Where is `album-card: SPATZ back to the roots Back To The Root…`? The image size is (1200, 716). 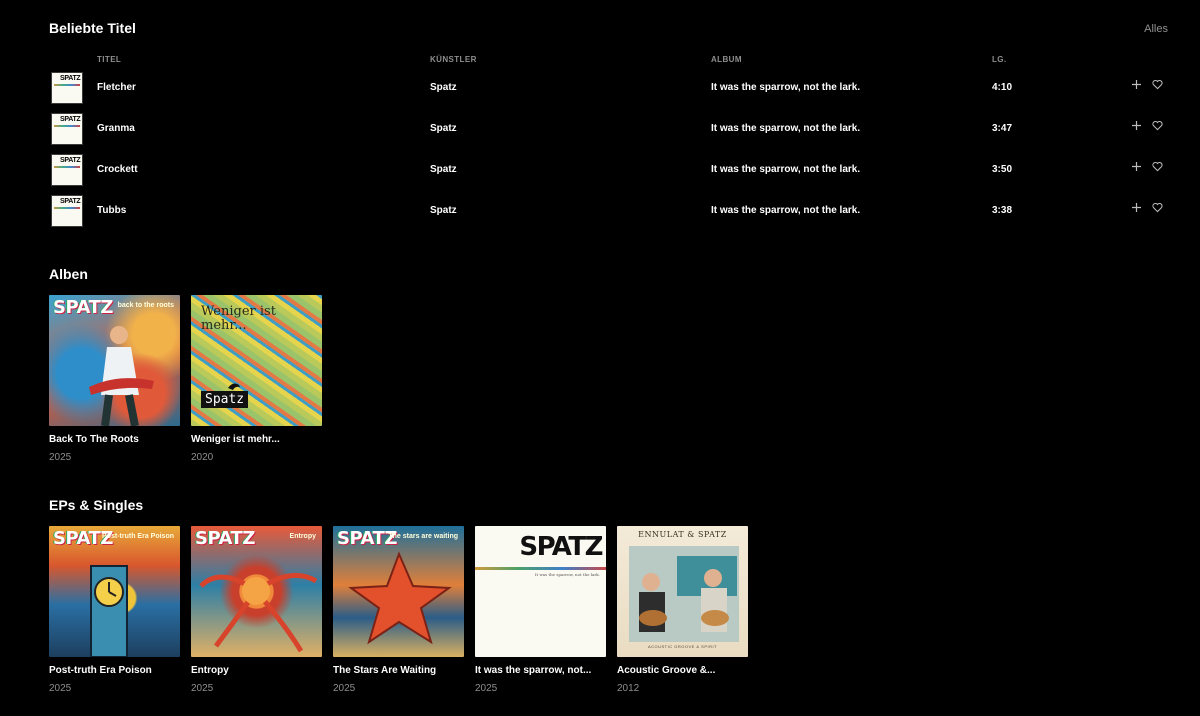 album-card: SPATZ back to the roots Back To The Root… is located at coordinates (114, 379).